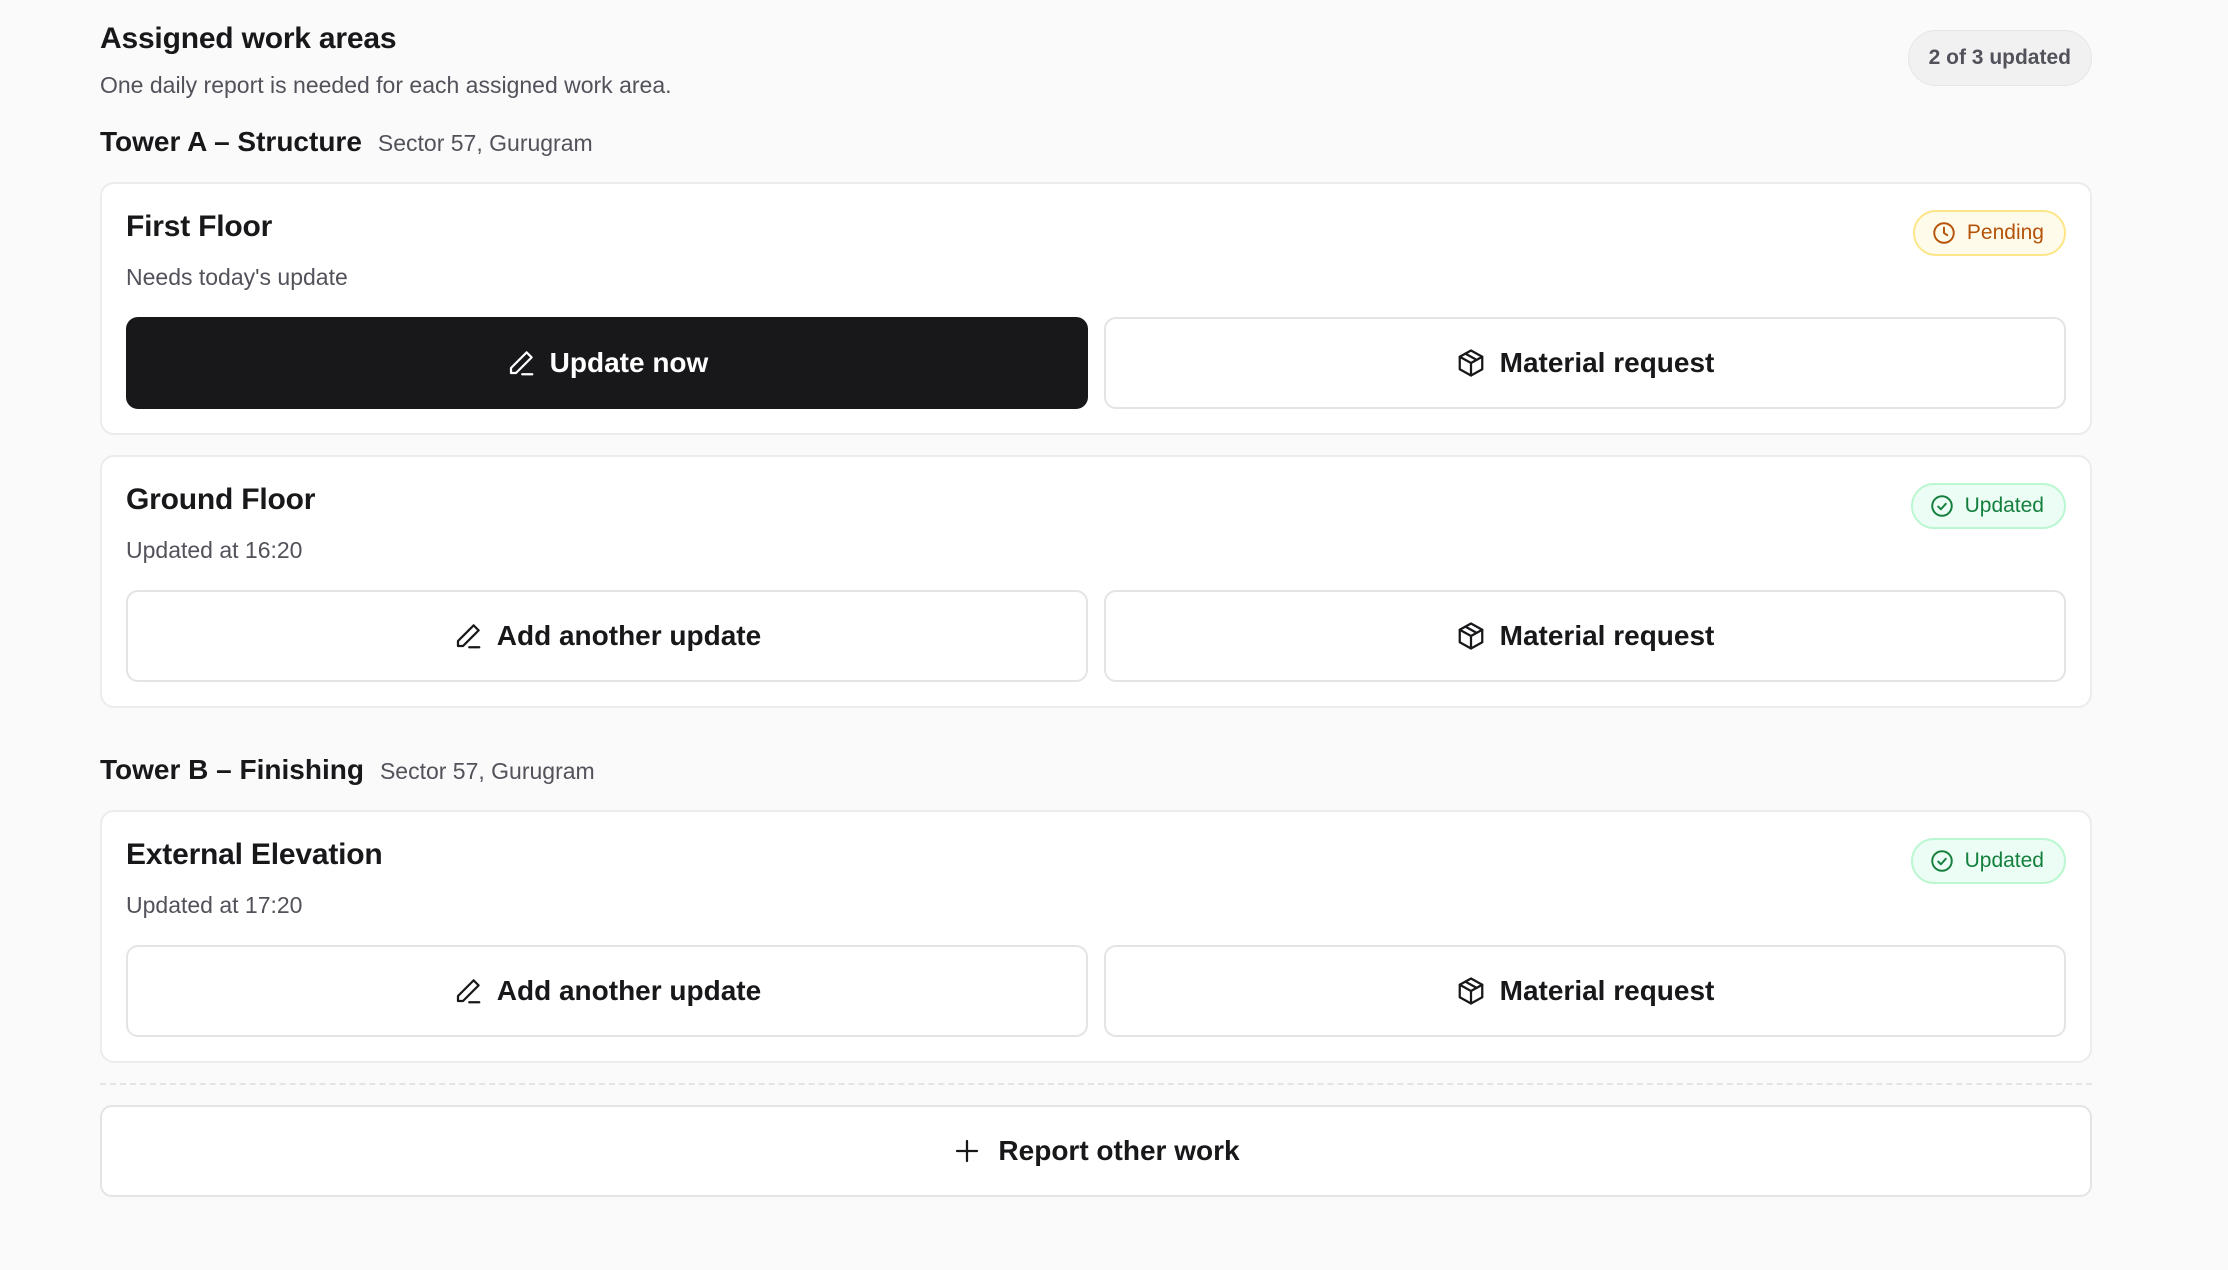 Image resolution: width=2228 pixels, height=1270 pixels. Describe the element at coordinates (232, 769) in the screenshot. I see `group-name: Tower B – Finishing` at that location.